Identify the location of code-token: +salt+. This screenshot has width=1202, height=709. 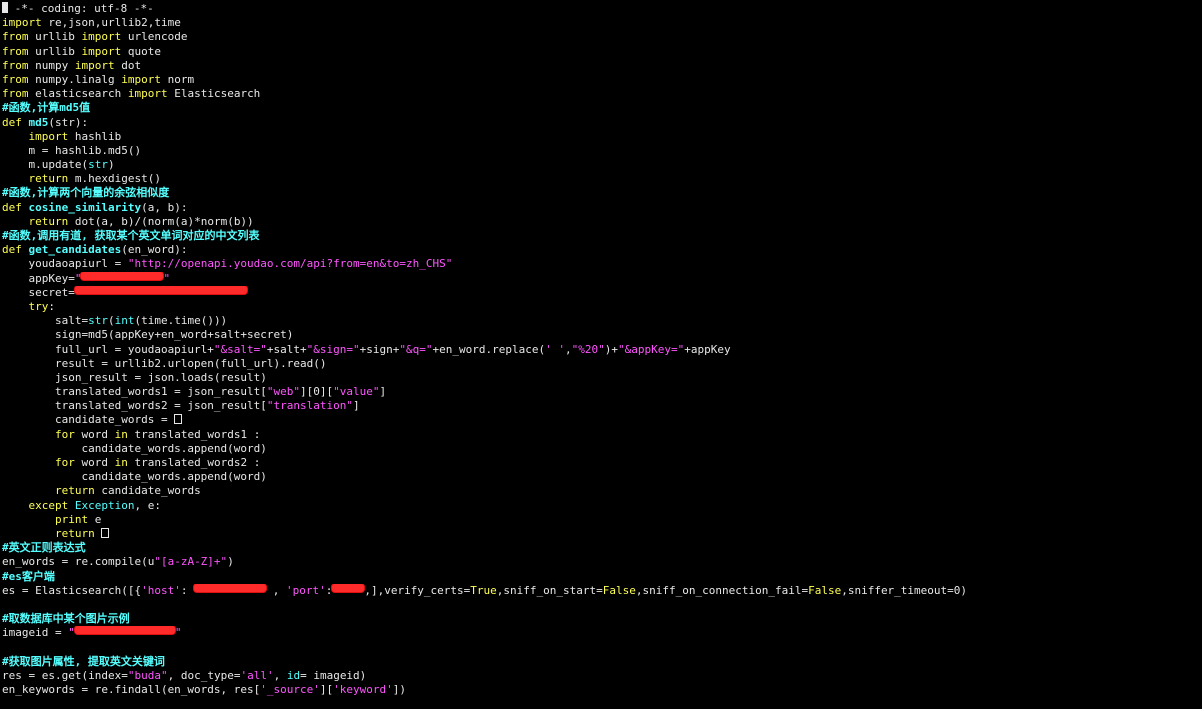
(286, 349).